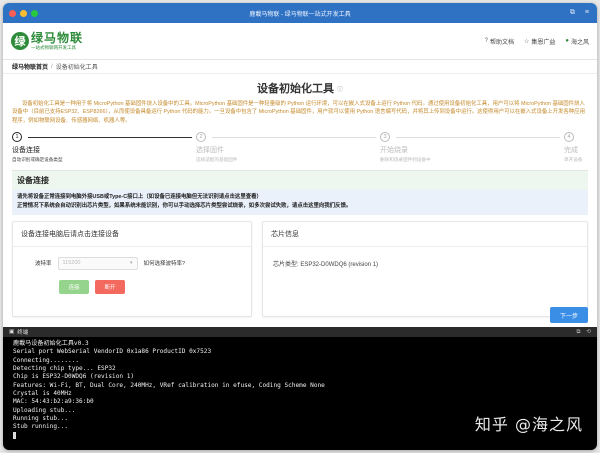 This screenshot has width=600, height=453. I want to click on step-number: 3, so click(385, 137).